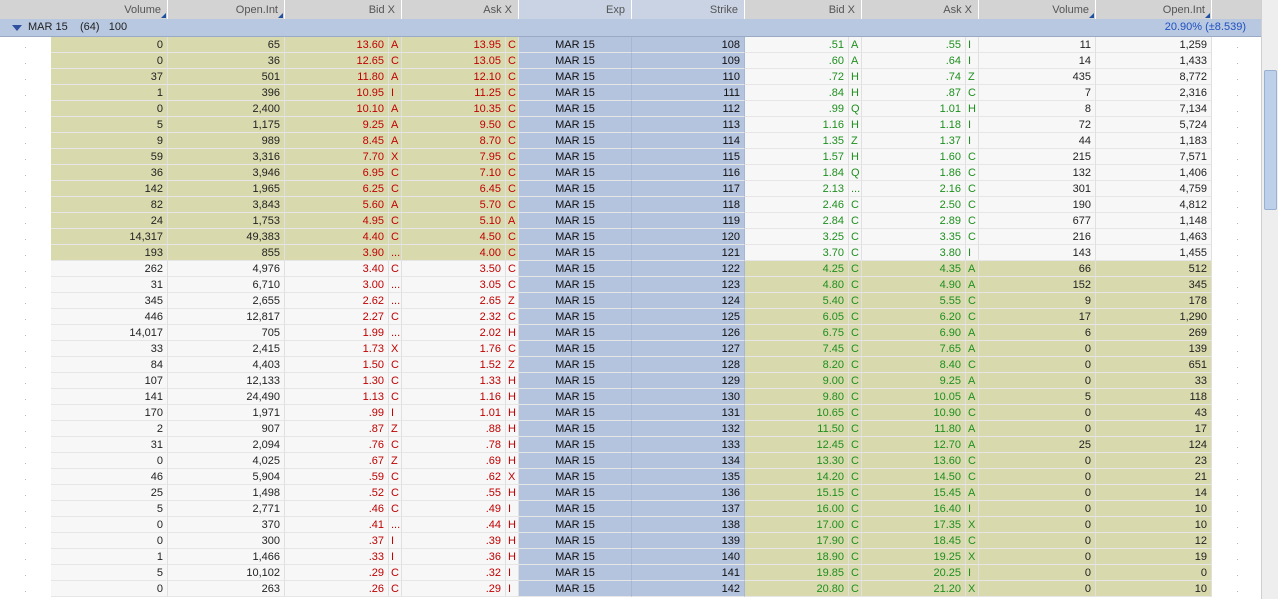 The image size is (1278, 599). Describe the element at coordinates (797, 381) in the screenshot. I see `put-bid-cell: 9.00` at that location.